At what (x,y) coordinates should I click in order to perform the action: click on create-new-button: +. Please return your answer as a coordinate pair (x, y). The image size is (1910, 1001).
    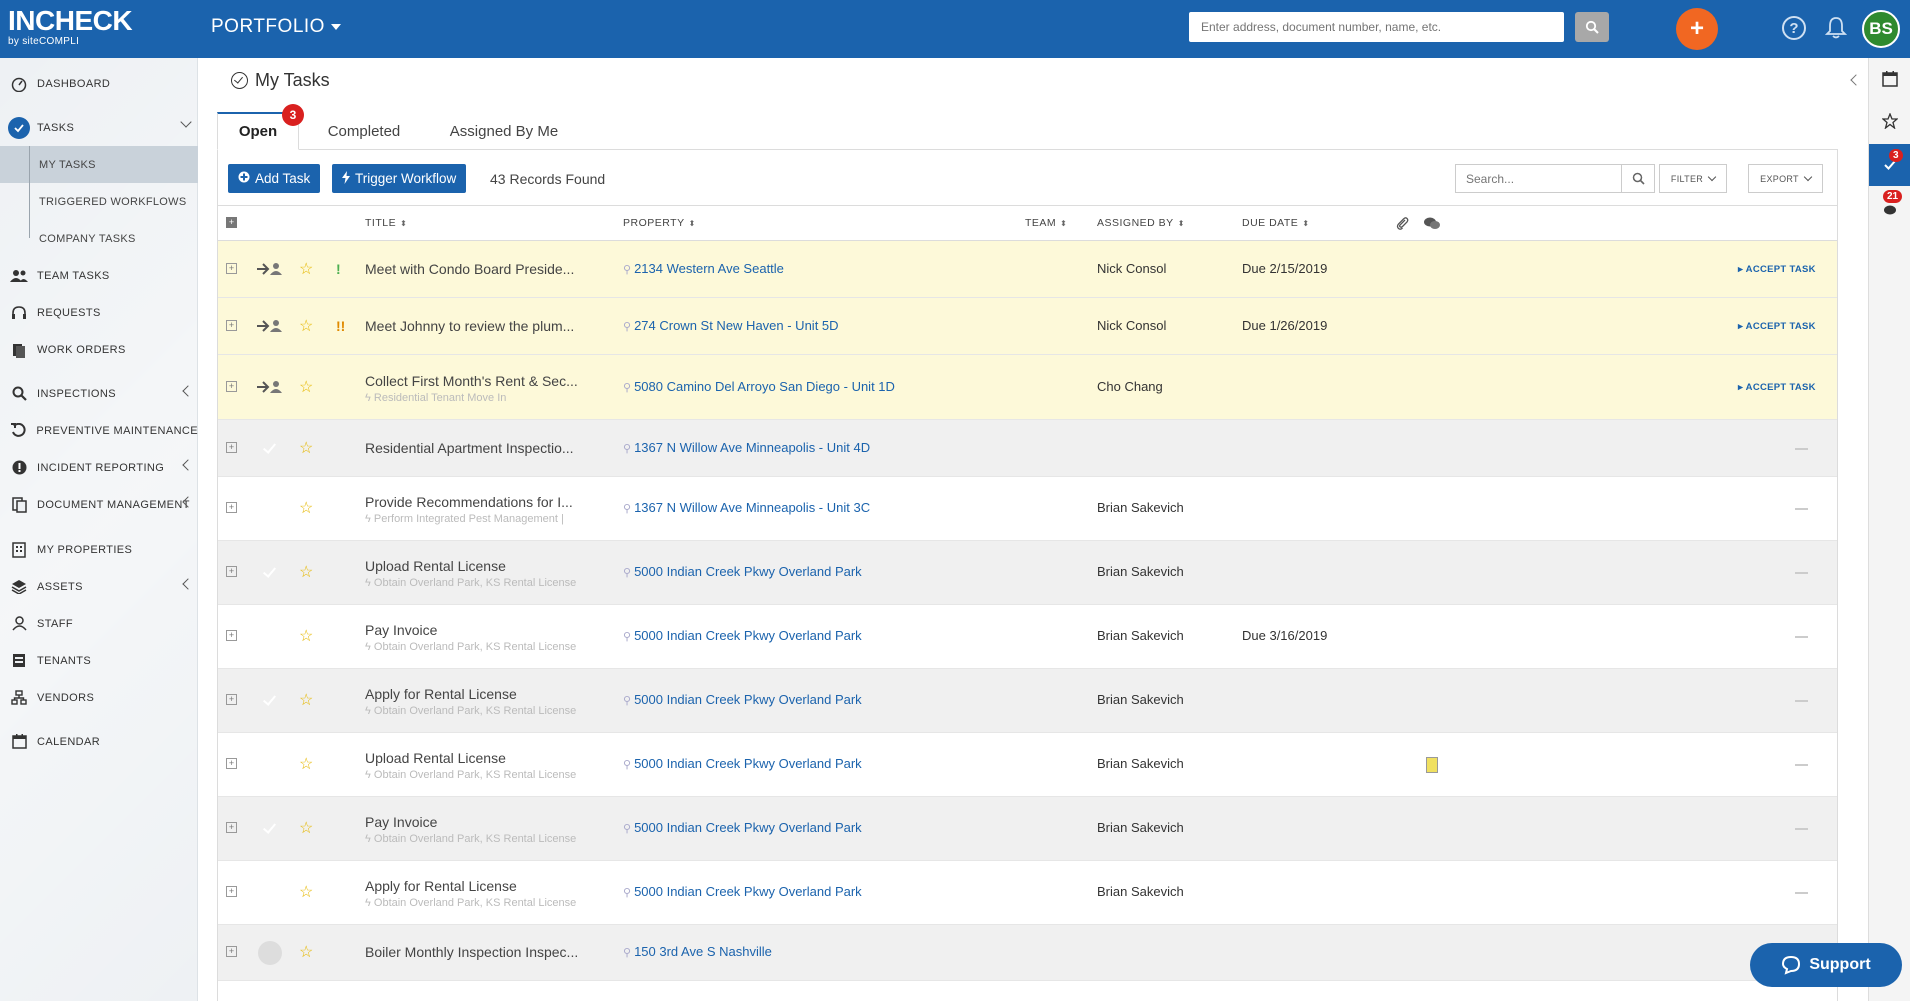
    Looking at the image, I should click on (1697, 29).